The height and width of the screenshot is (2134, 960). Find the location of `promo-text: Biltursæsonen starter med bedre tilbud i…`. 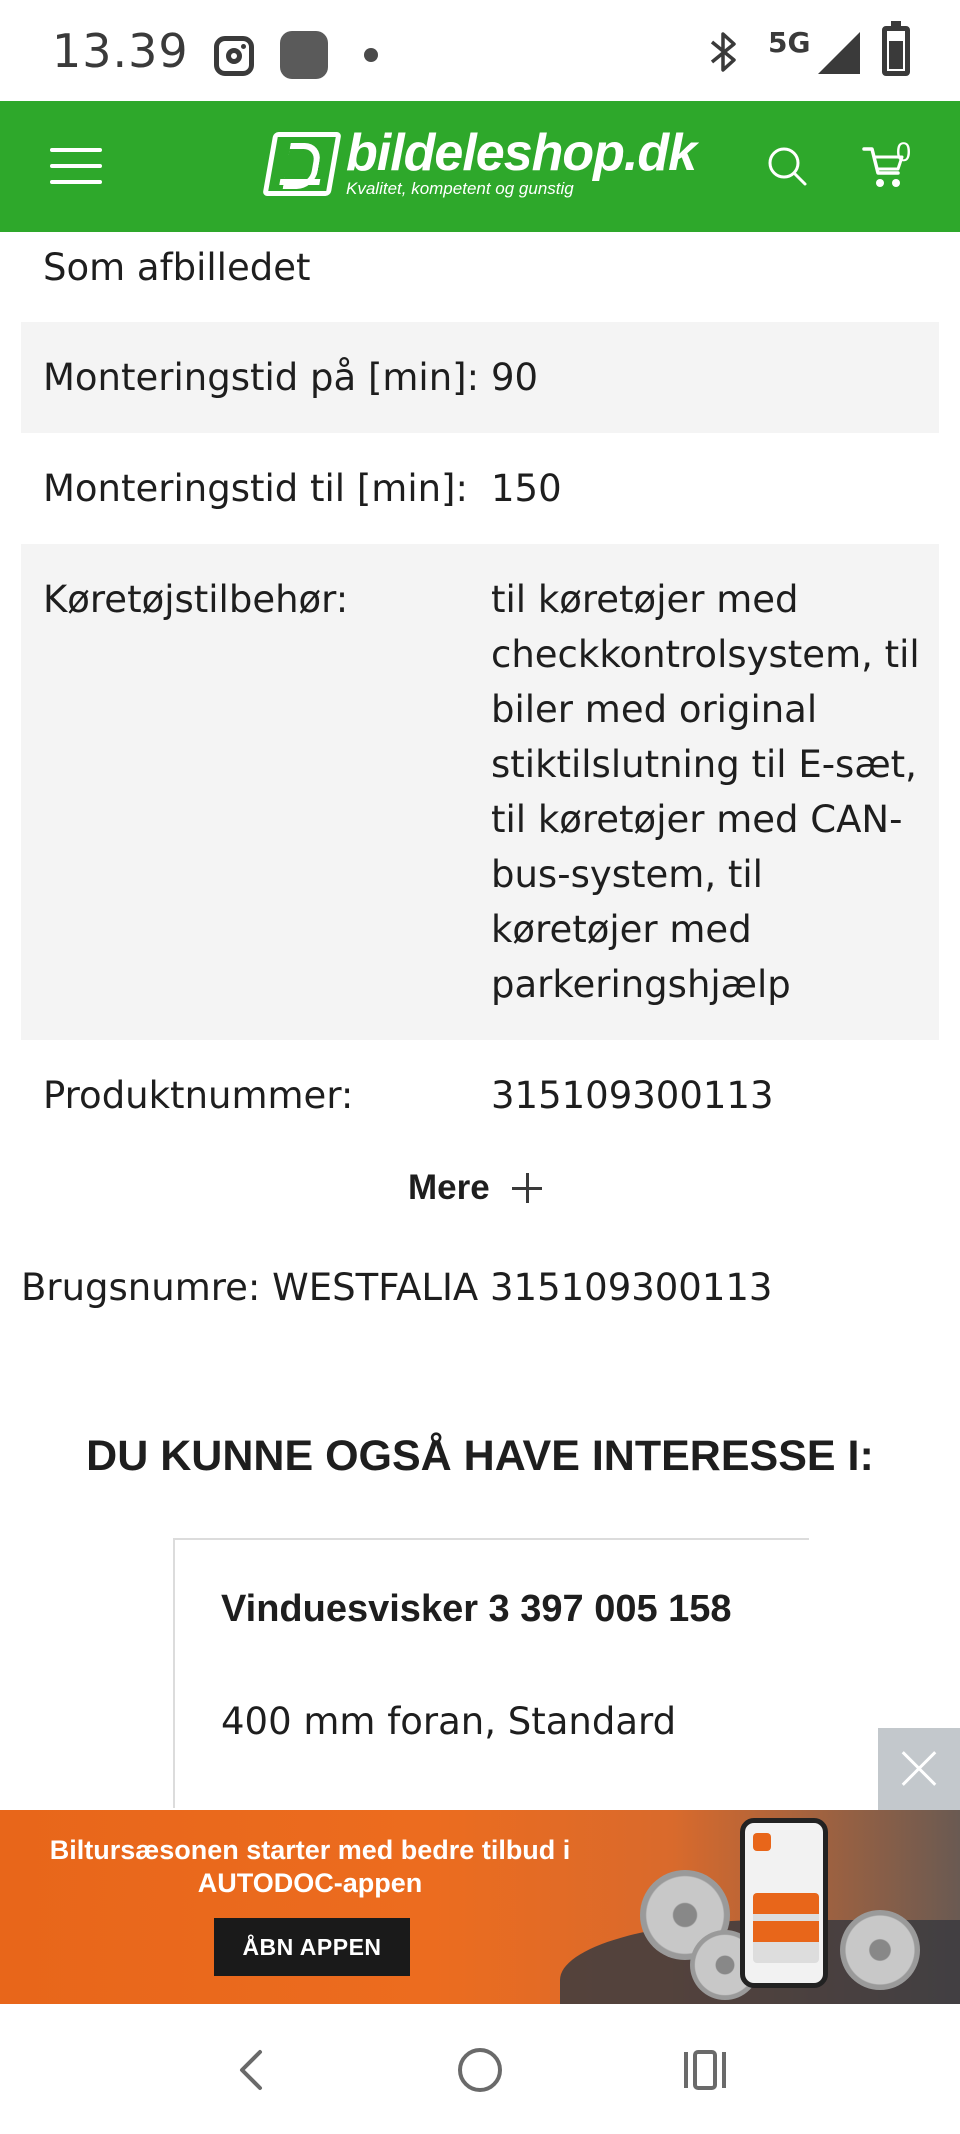

promo-text: Biltursæsonen starter med bedre tilbud i… is located at coordinates (310, 1866).